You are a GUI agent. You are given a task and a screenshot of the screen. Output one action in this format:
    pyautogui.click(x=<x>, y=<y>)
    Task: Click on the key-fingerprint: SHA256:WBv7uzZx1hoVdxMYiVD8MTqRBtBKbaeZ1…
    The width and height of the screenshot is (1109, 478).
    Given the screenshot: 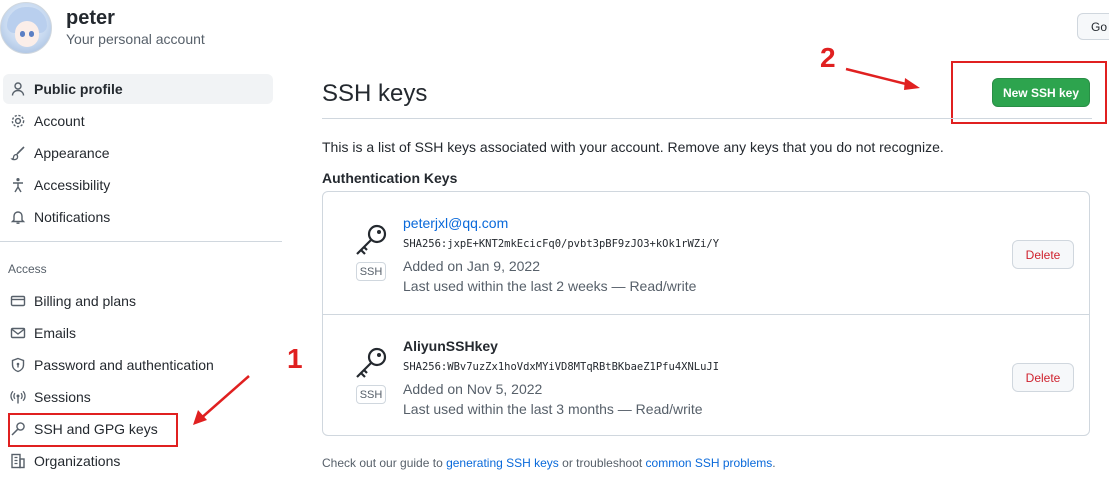 What is the action you would take?
    pyautogui.click(x=561, y=367)
    